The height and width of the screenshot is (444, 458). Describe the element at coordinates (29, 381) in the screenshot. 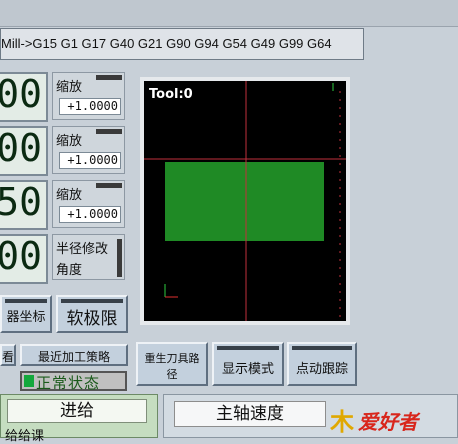

I see `status-led` at that location.